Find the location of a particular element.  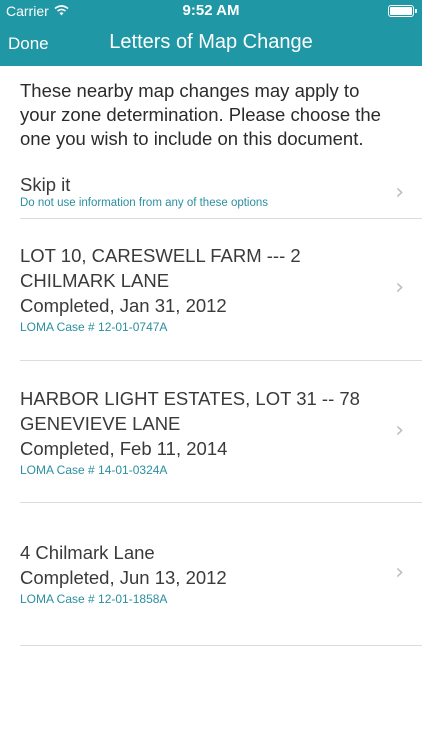

item-status: Completed, Feb 11, 2014 is located at coordinates (124, 448).